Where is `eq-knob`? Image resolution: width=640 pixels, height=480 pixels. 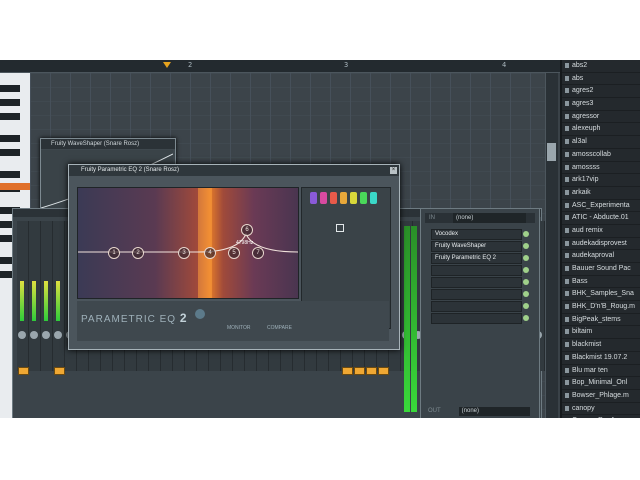 eq-knob is located at coordinates (200, 314).